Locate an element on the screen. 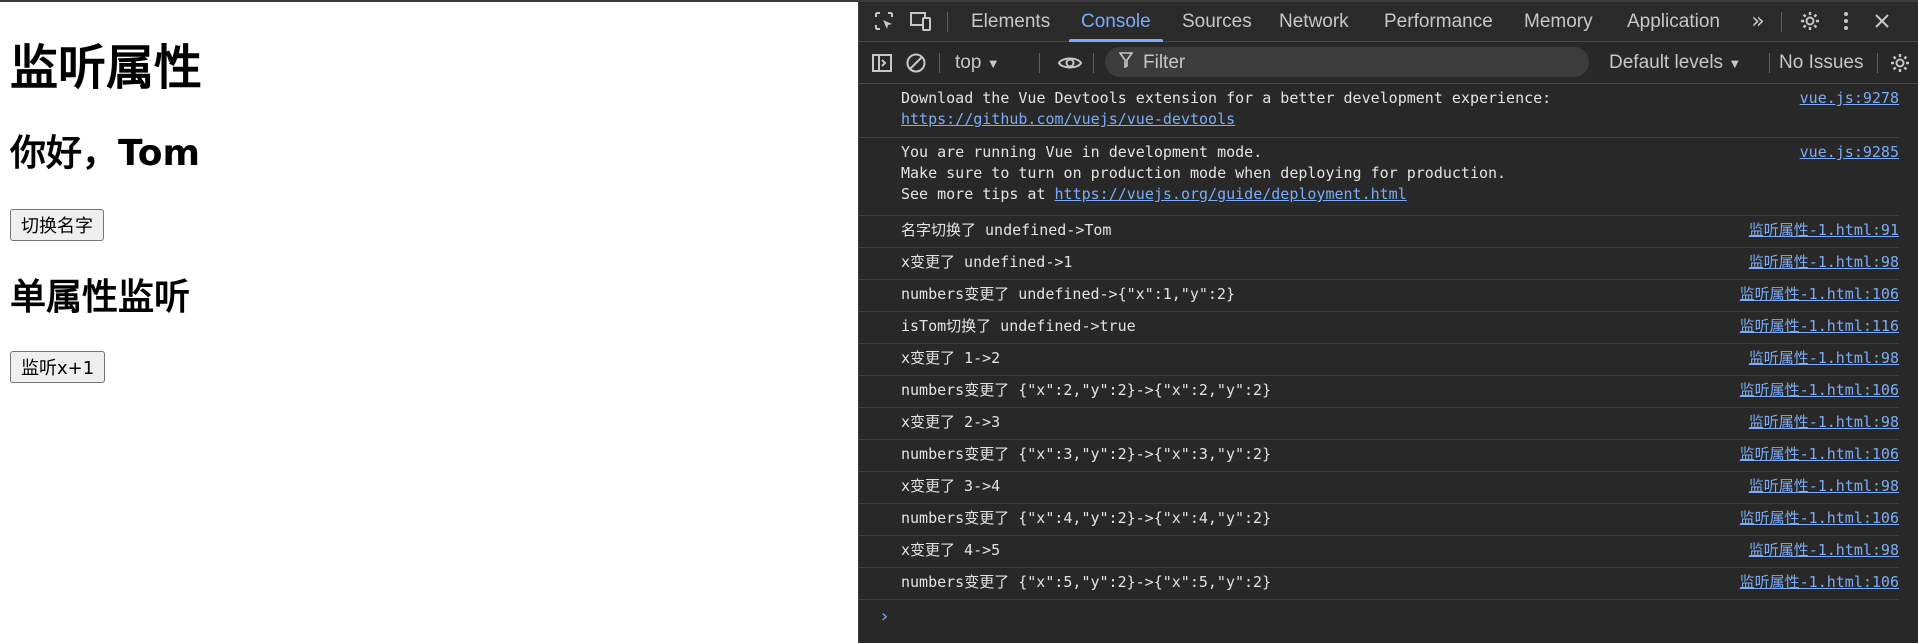 This screenshot has height=643, width=1918. message-text: 名字切换了 undefined->Tom is located at coordinates (1006, 230).